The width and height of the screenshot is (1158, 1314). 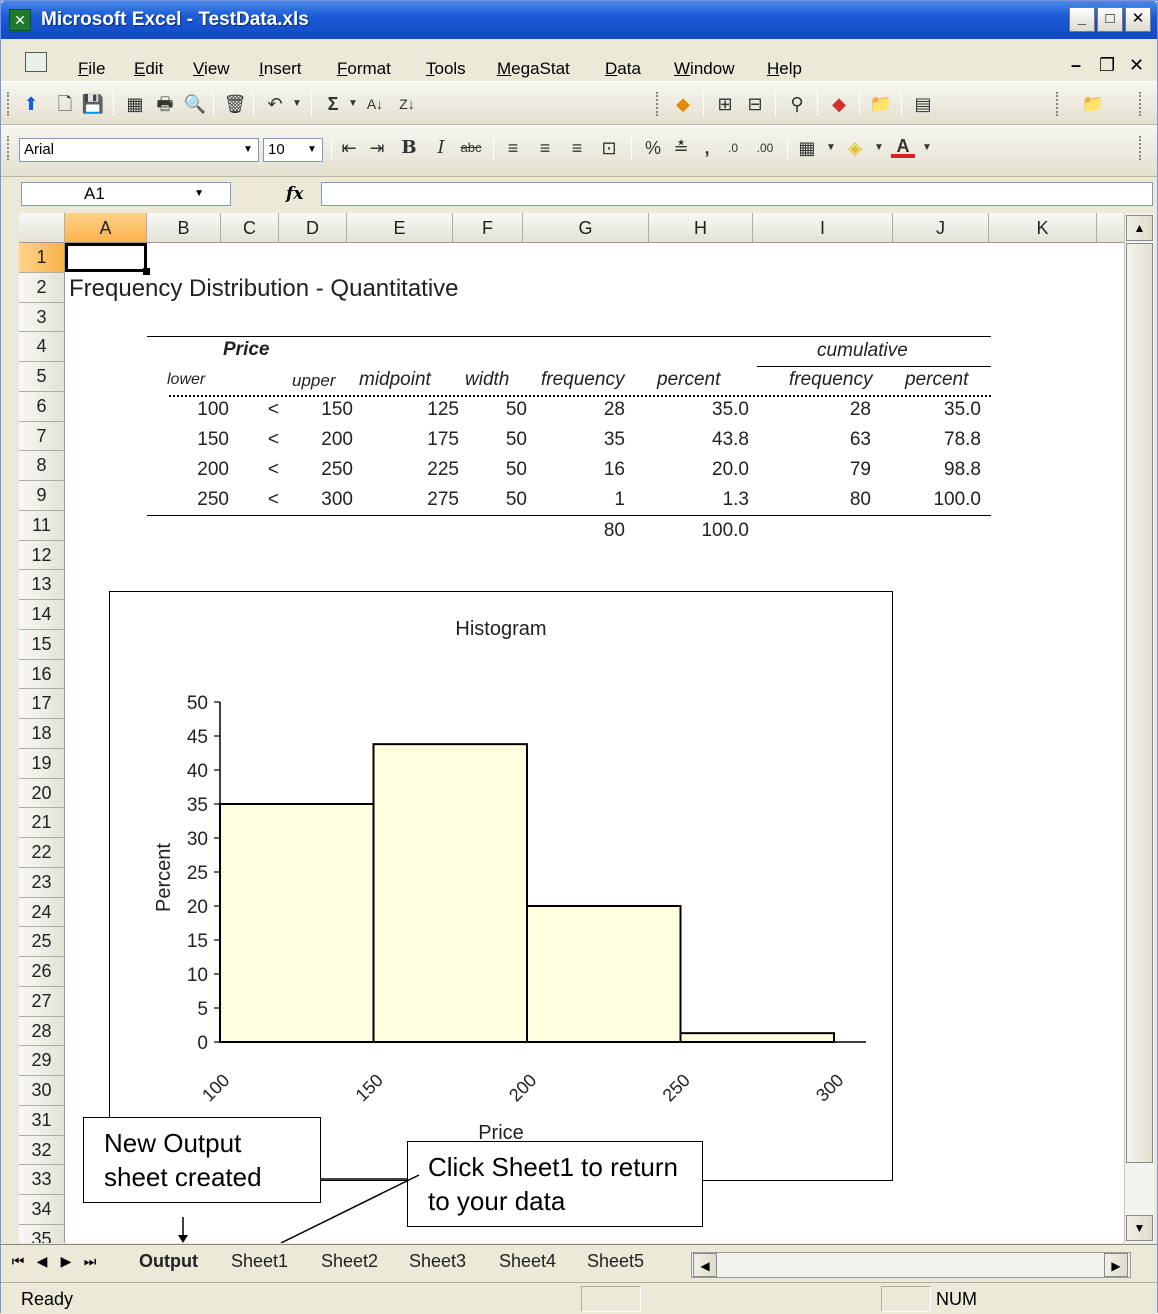 What do you see at coordinates (407, 104) in the screenshot?
I see `sort-descending-icon: Z↓` at bounding box center [407, 104].